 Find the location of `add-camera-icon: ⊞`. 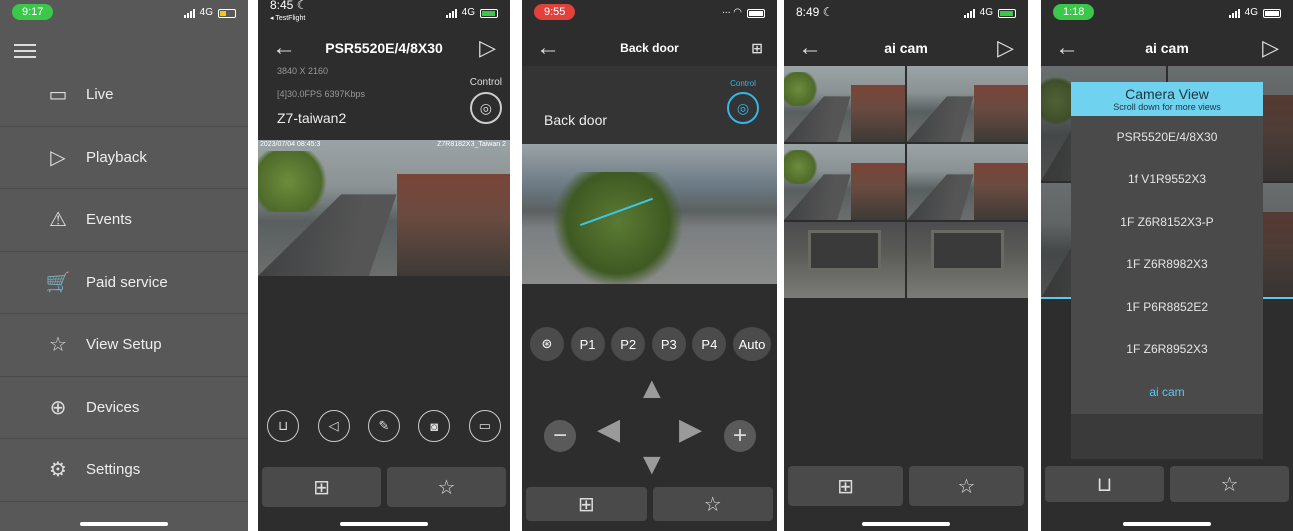

add-camera-icon: ⊞ is located at coordinates (757, 48).